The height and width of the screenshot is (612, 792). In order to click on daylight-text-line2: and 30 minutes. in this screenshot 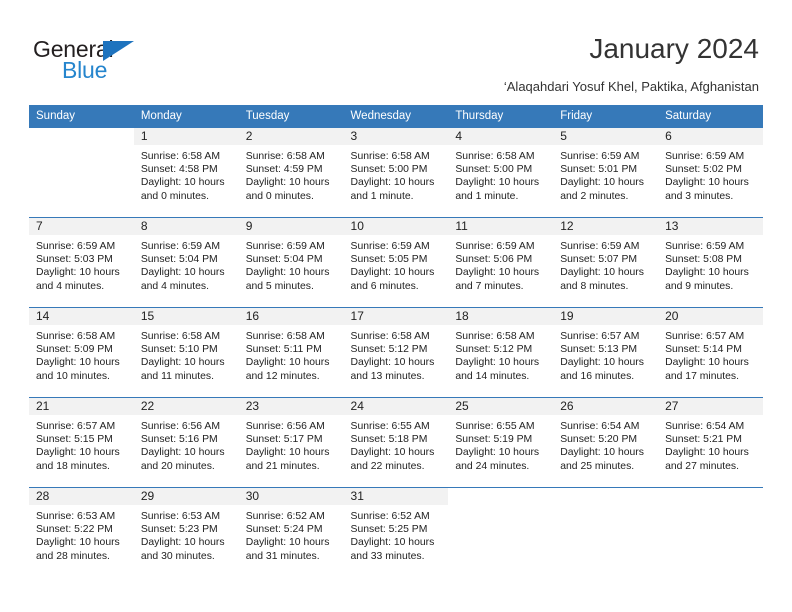, I will do `click(177, 556)`.